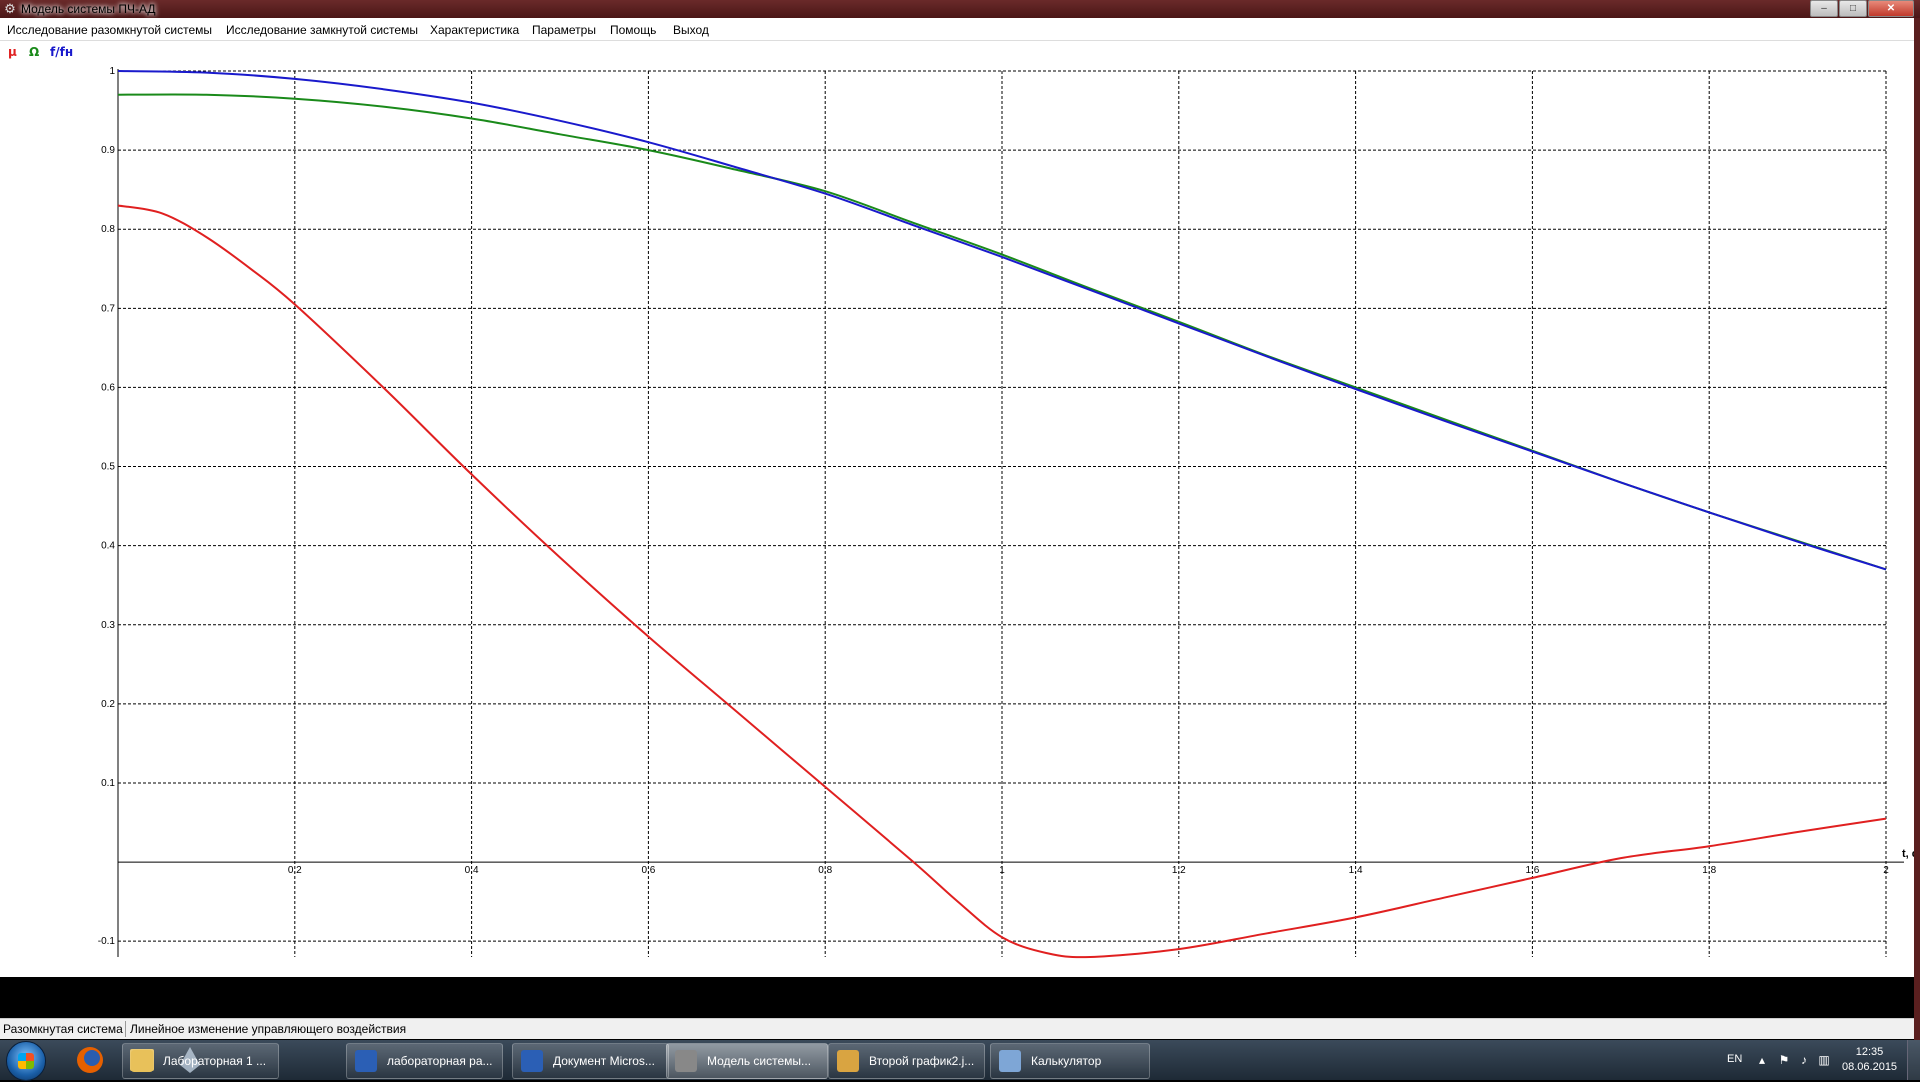 This screenshot has height=1082, width=1920. Describe the element at coordinates (1770, 1060) in the screenshot. I see `system-tray: EN ▴ ⚑ ♪ ▥ 12:35 08.06.2015` at that location.